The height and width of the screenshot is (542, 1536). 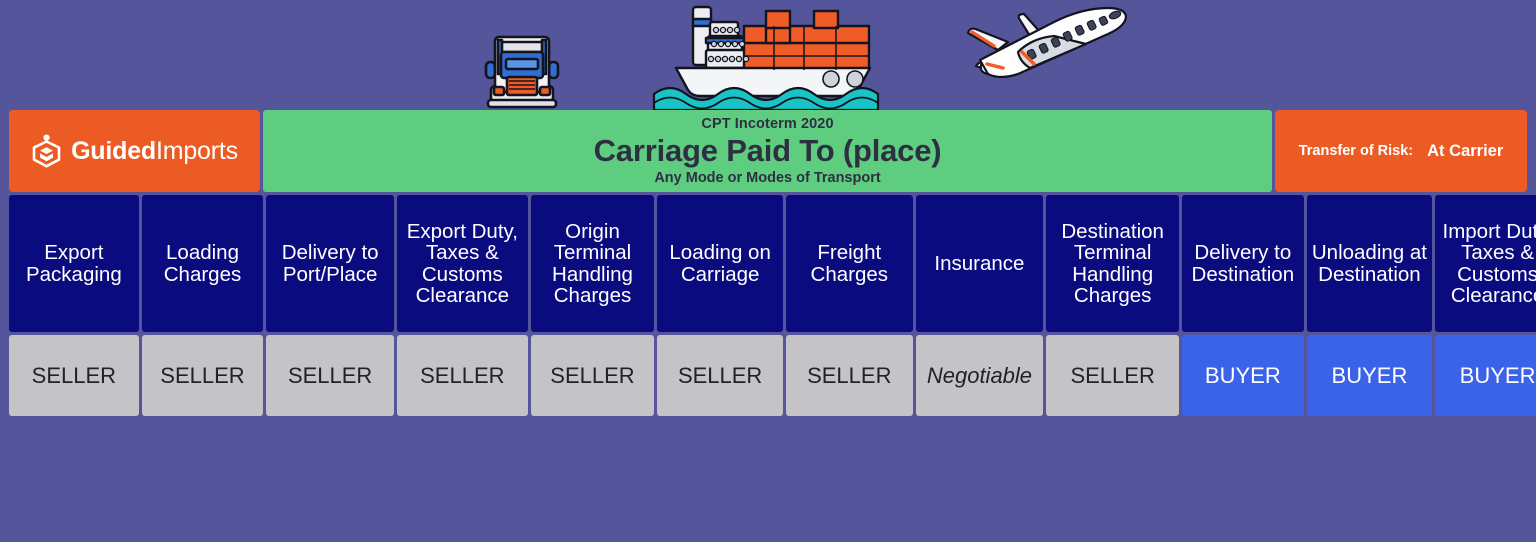 I want to click on container-ship-icon, so click(x=773, y=56).